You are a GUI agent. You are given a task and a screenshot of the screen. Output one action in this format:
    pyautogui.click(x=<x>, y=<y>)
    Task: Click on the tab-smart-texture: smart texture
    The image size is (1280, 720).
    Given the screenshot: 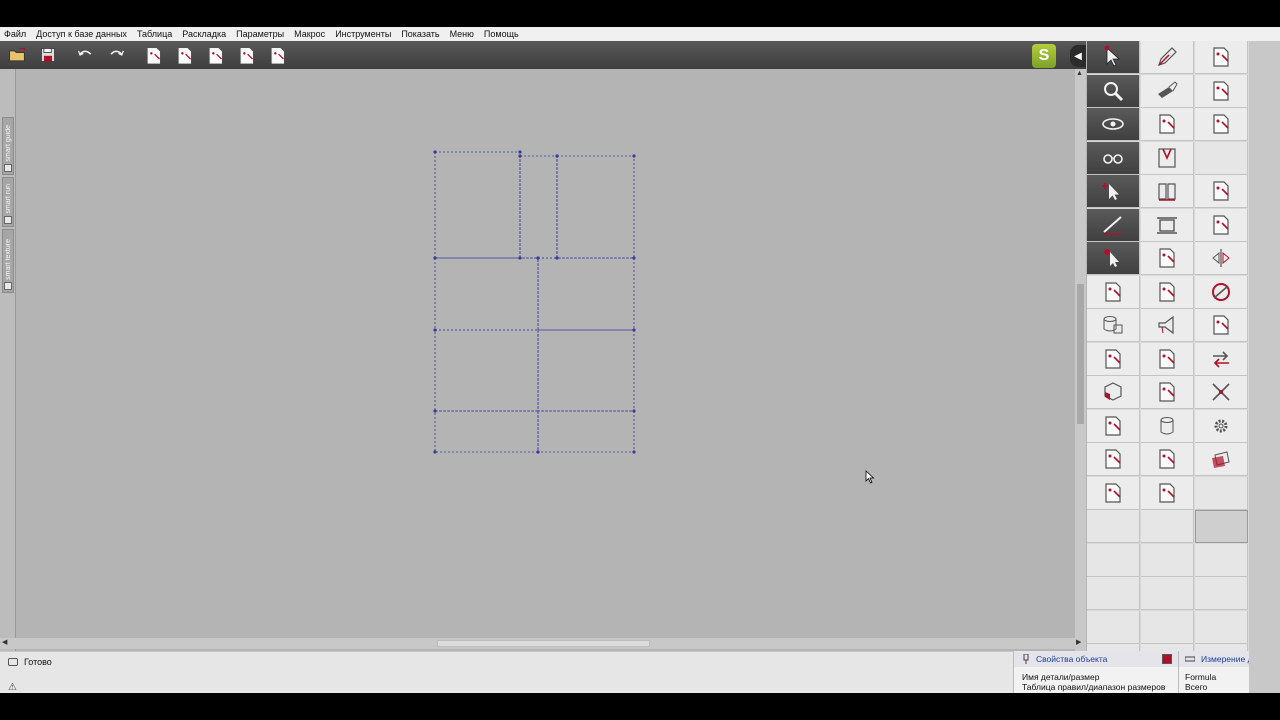 What is the action you would take?
    pyautogui.click(x=8, y=261)
    